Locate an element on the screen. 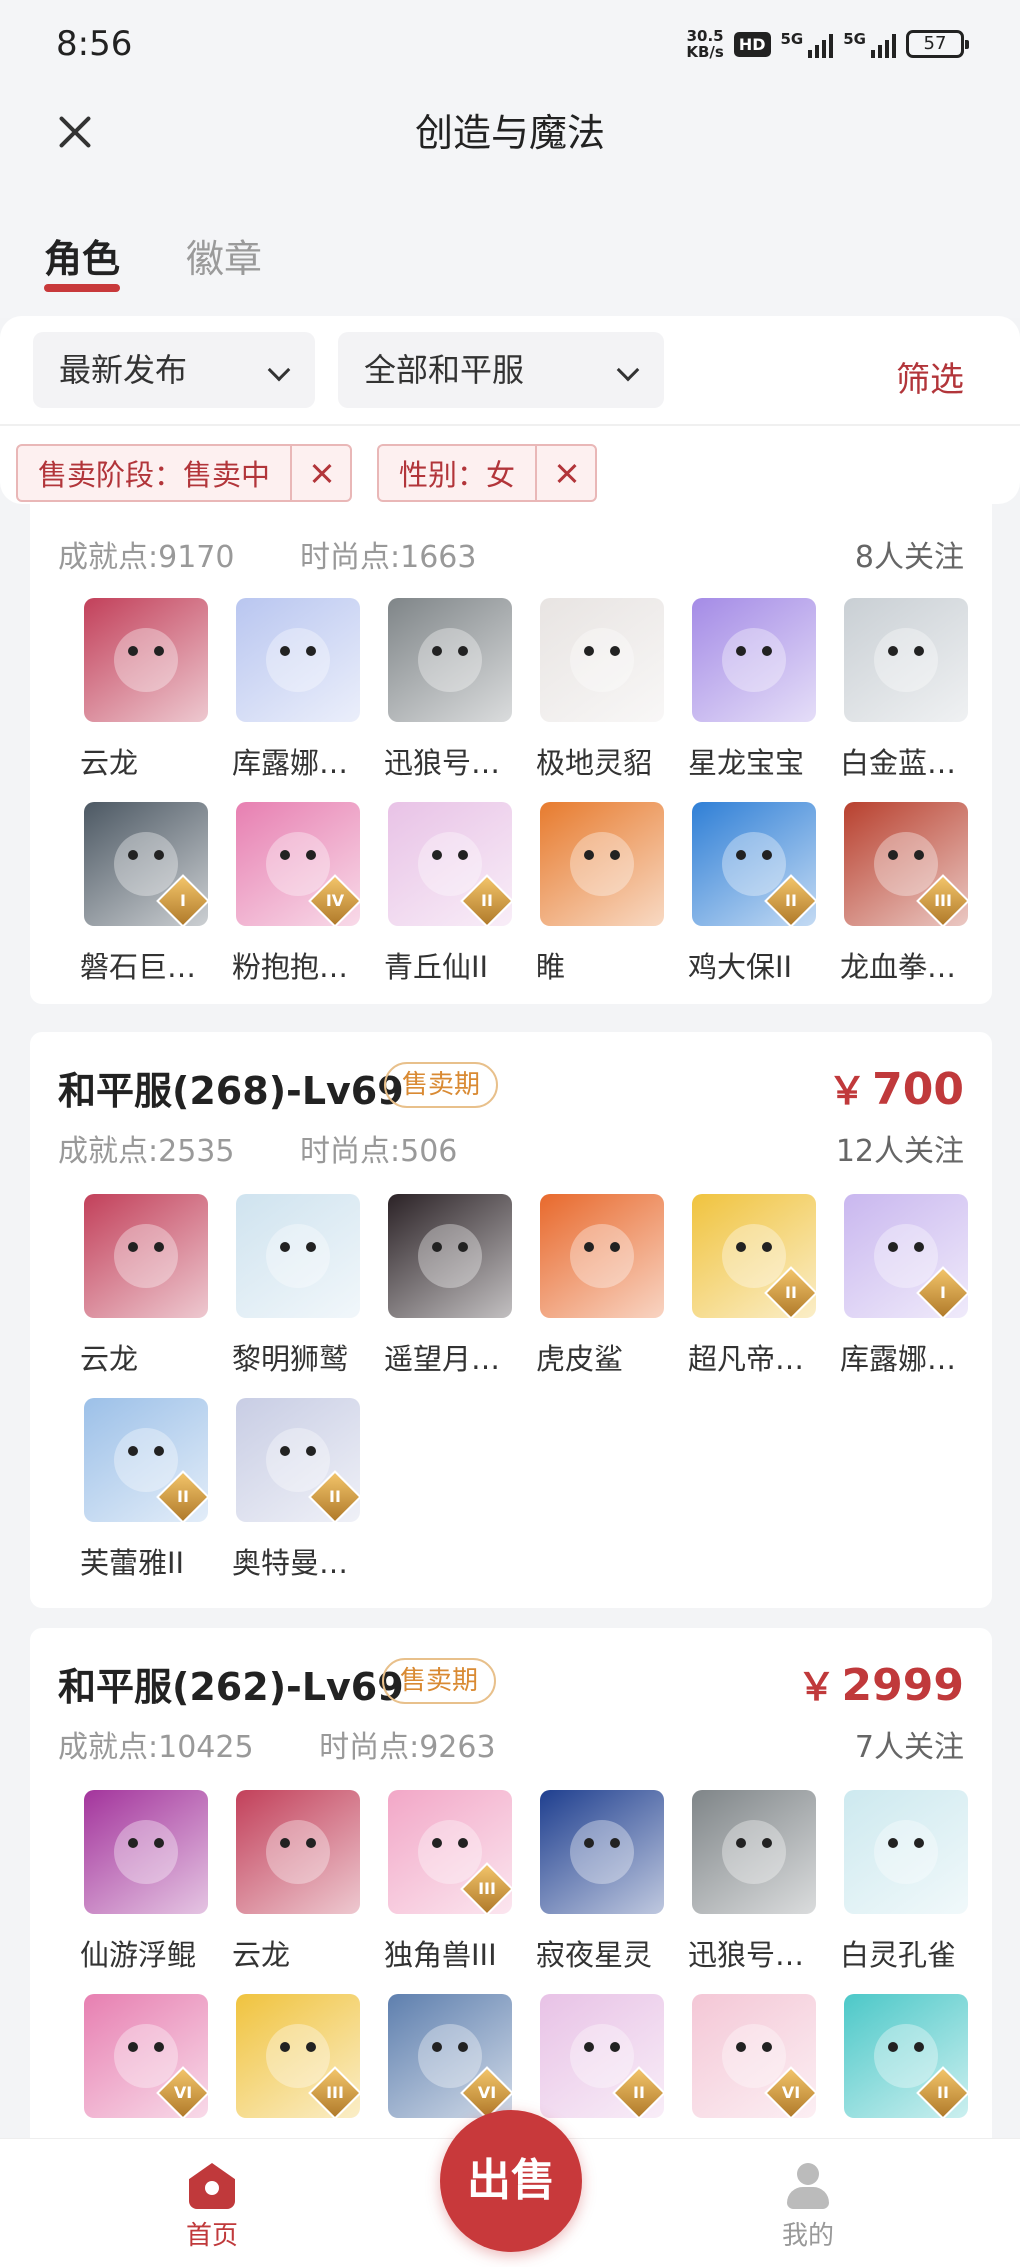 The image size is (1020, 2267). divider is located at coordinates (510, 425).